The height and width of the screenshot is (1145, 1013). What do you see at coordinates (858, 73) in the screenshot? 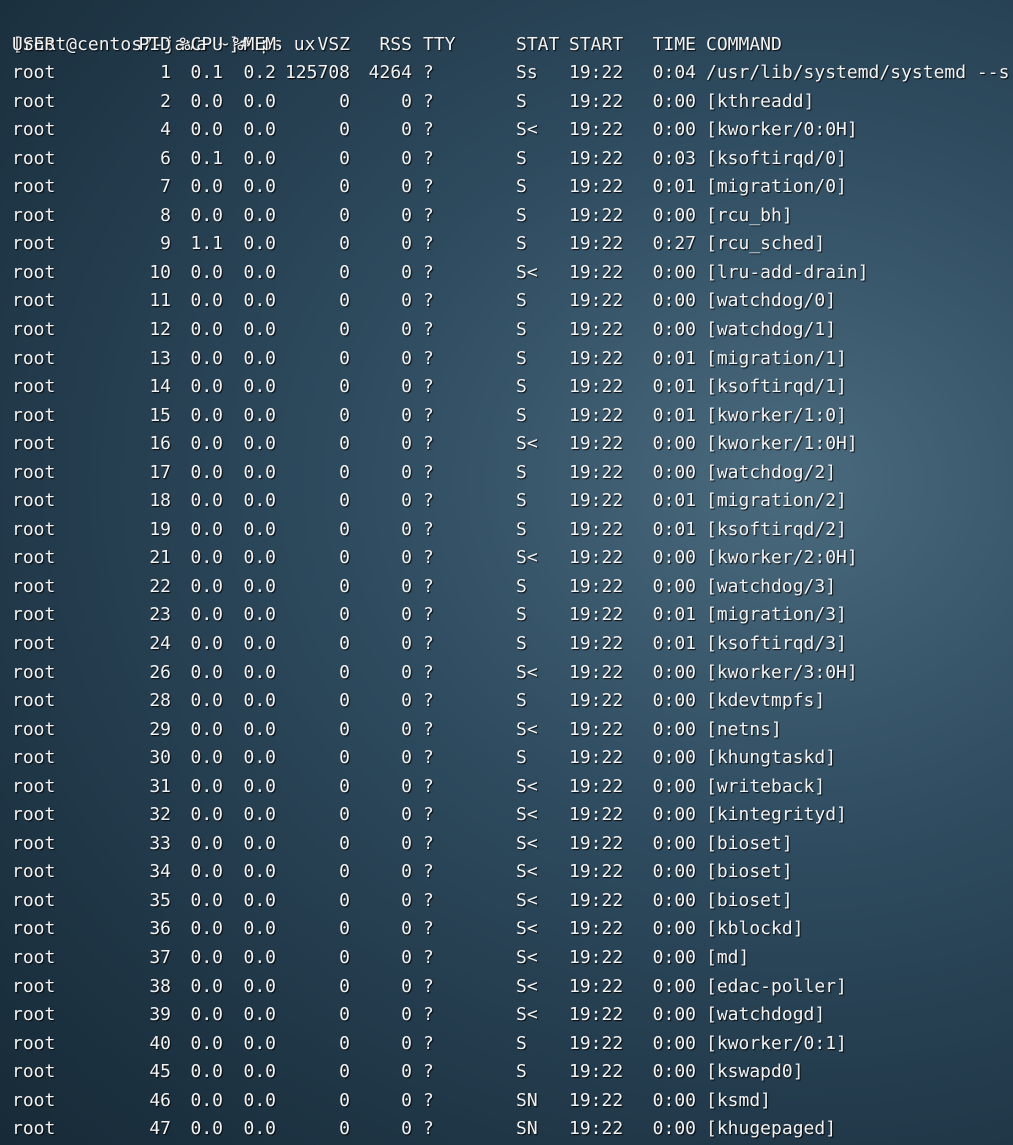
I see `cell-command: /usr/lib/systemd/systemd --s` at bounding box center [858, 73].